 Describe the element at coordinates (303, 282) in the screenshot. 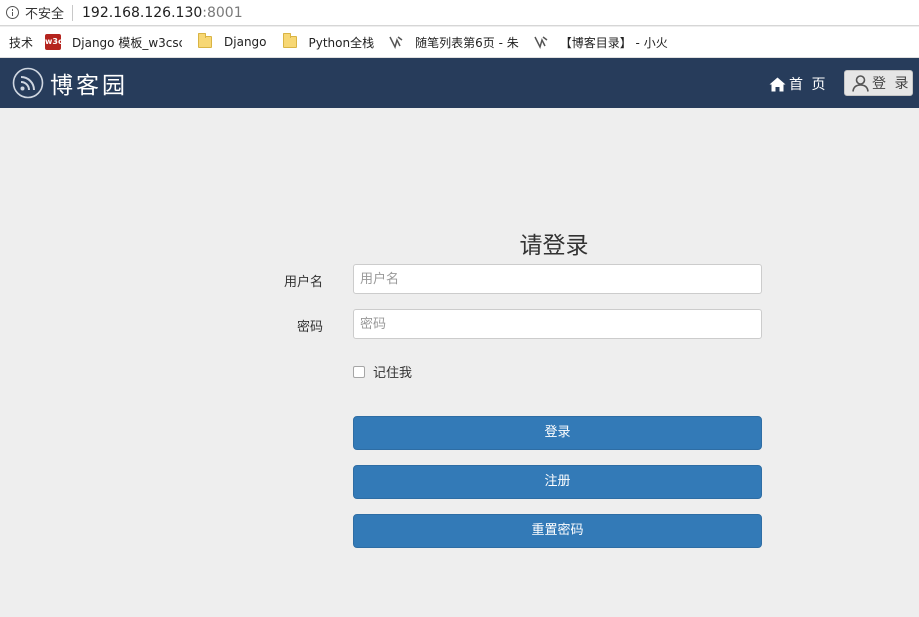

I see `username-label: 用户名` at that location.